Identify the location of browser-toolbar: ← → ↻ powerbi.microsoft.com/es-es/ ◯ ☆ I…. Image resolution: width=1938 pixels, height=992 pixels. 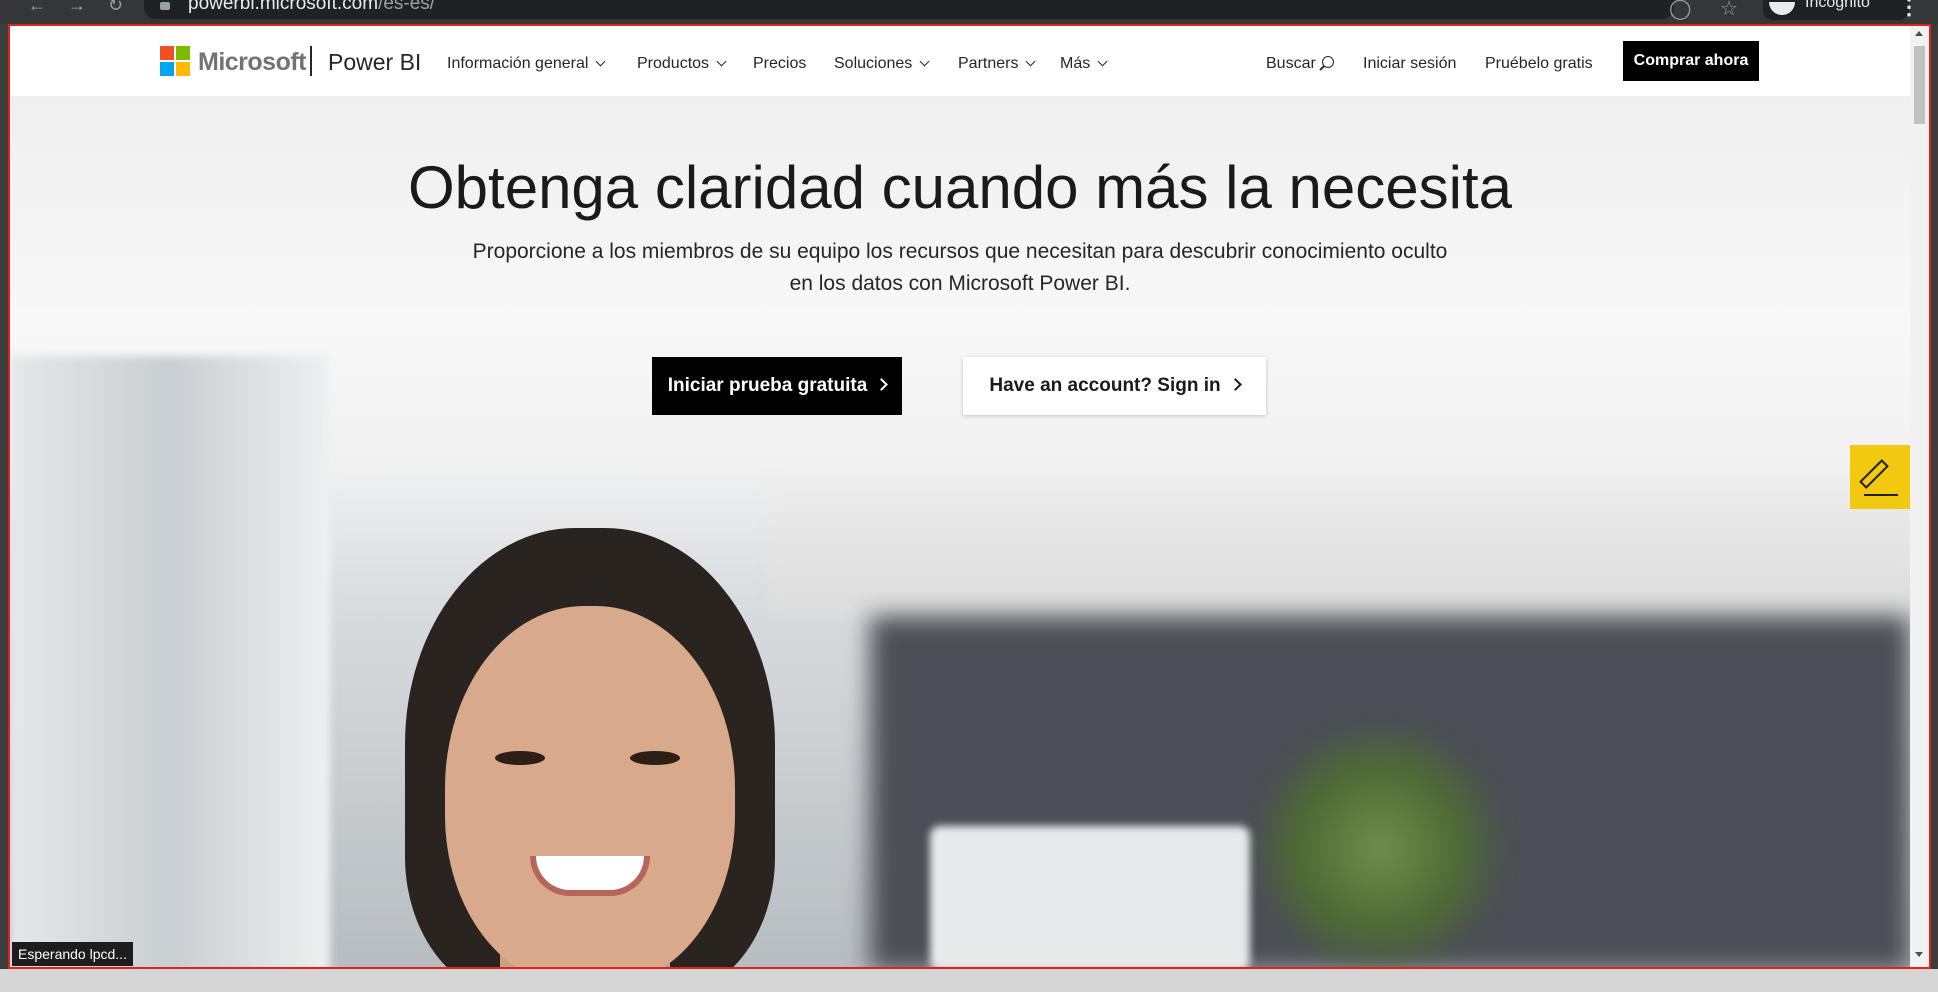
(969, 12).